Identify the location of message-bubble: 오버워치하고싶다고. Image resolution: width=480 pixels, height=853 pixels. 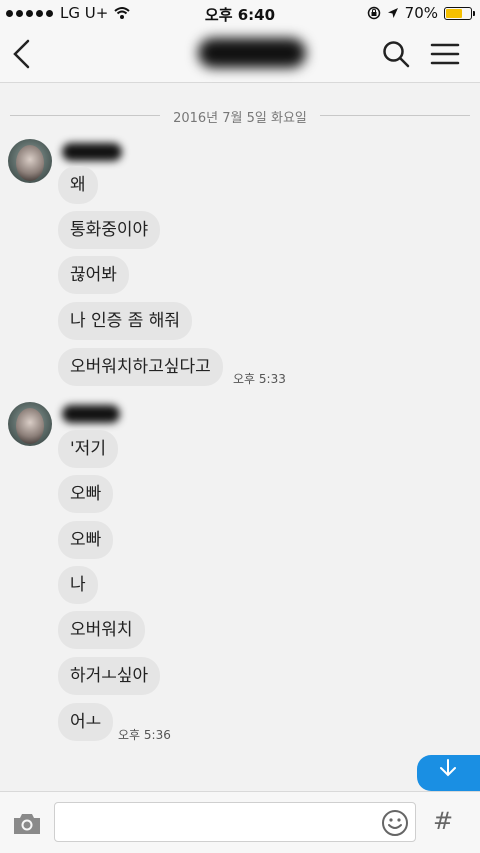
(140, 367).